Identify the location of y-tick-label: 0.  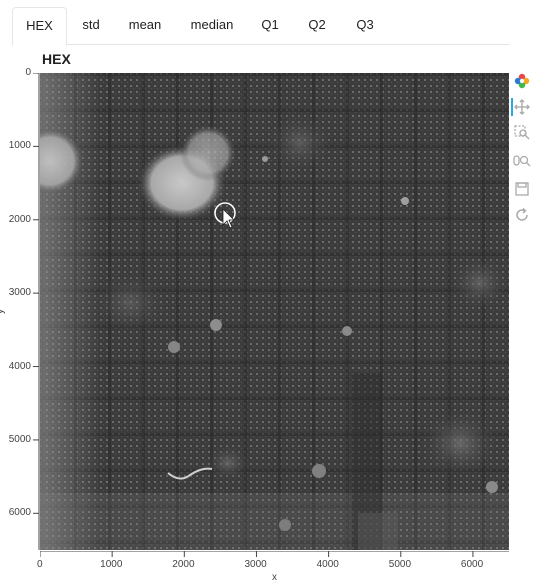
(28, 72).